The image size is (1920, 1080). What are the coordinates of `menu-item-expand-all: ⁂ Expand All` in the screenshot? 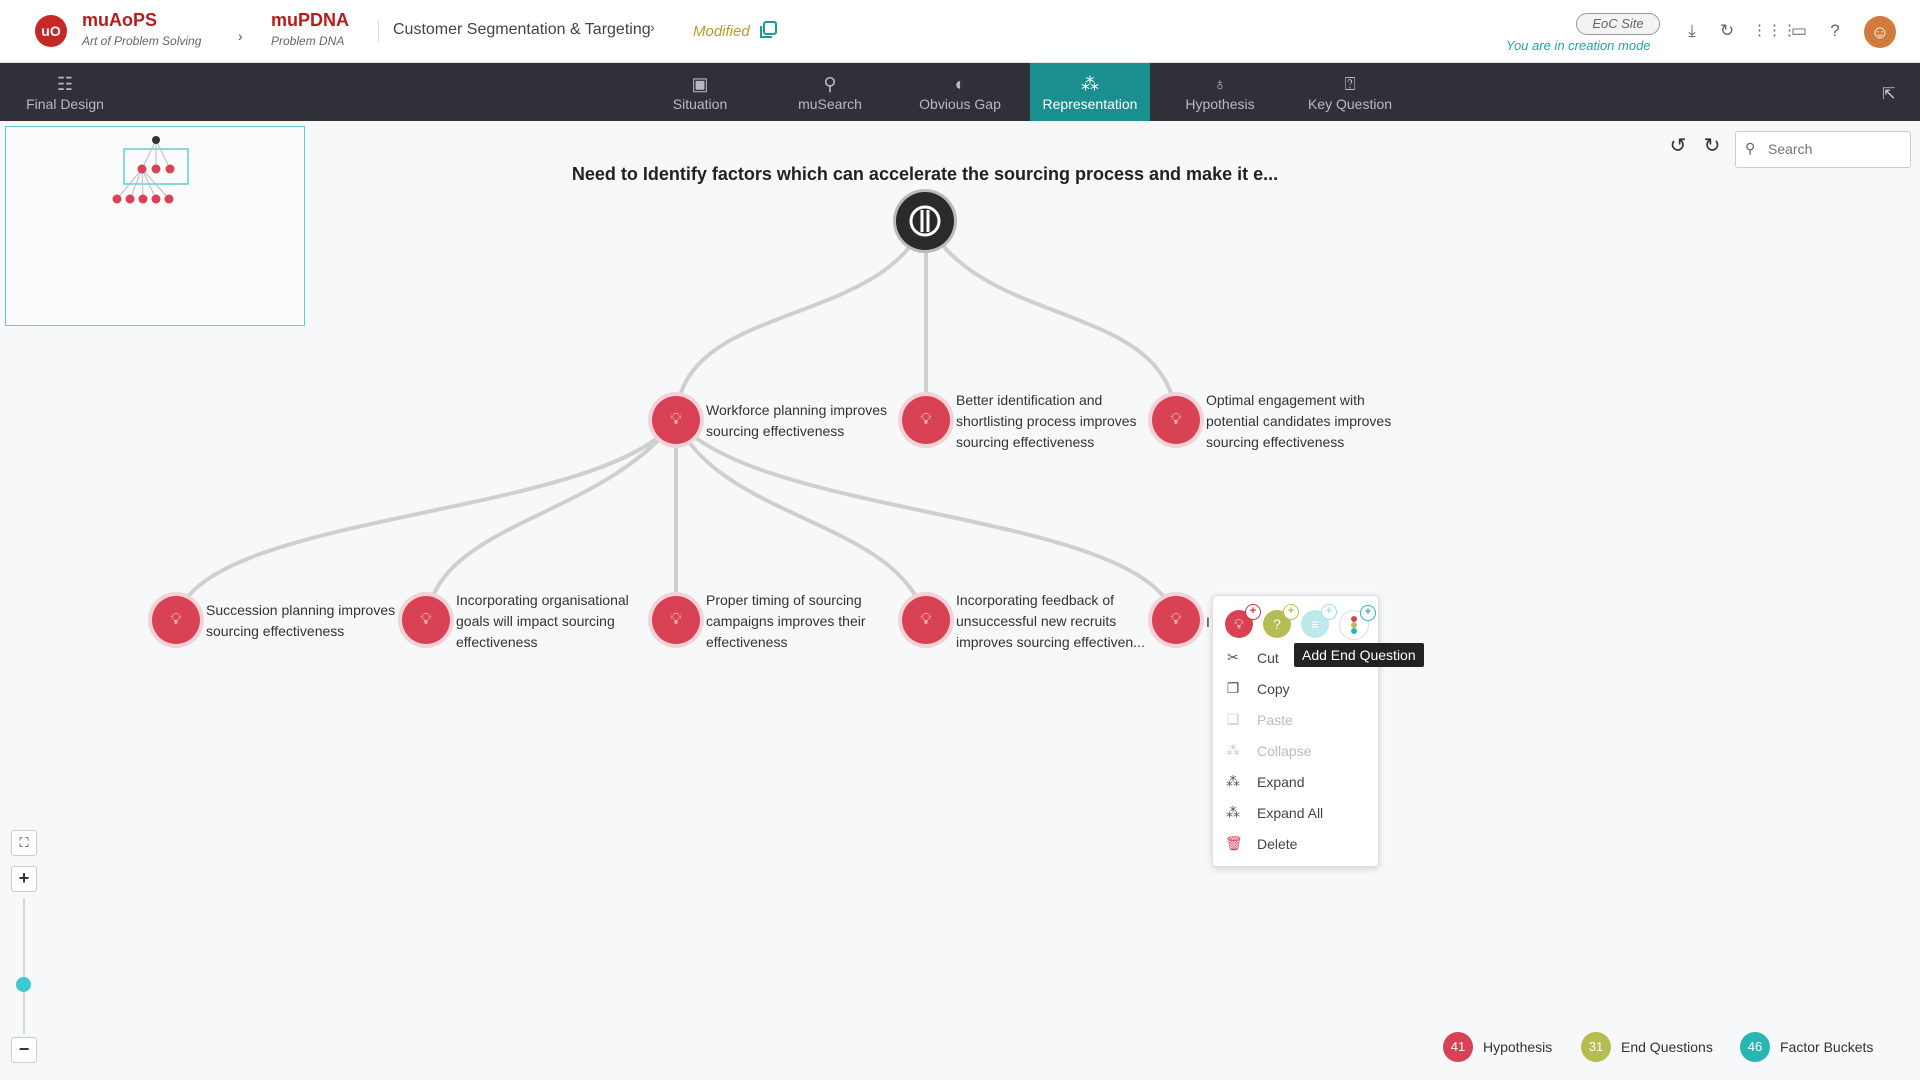 It's located at (1295, 813).